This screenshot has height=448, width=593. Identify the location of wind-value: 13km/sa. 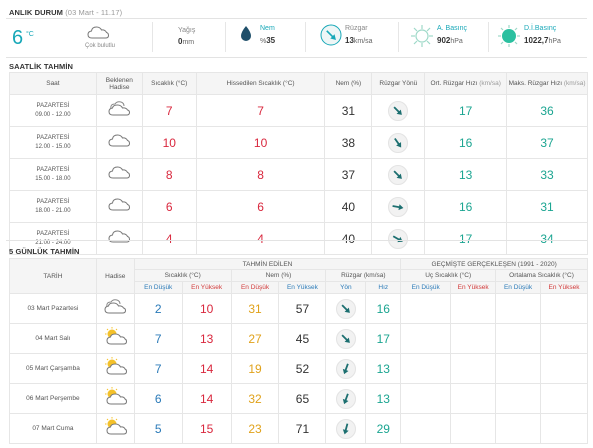
(359, 40).